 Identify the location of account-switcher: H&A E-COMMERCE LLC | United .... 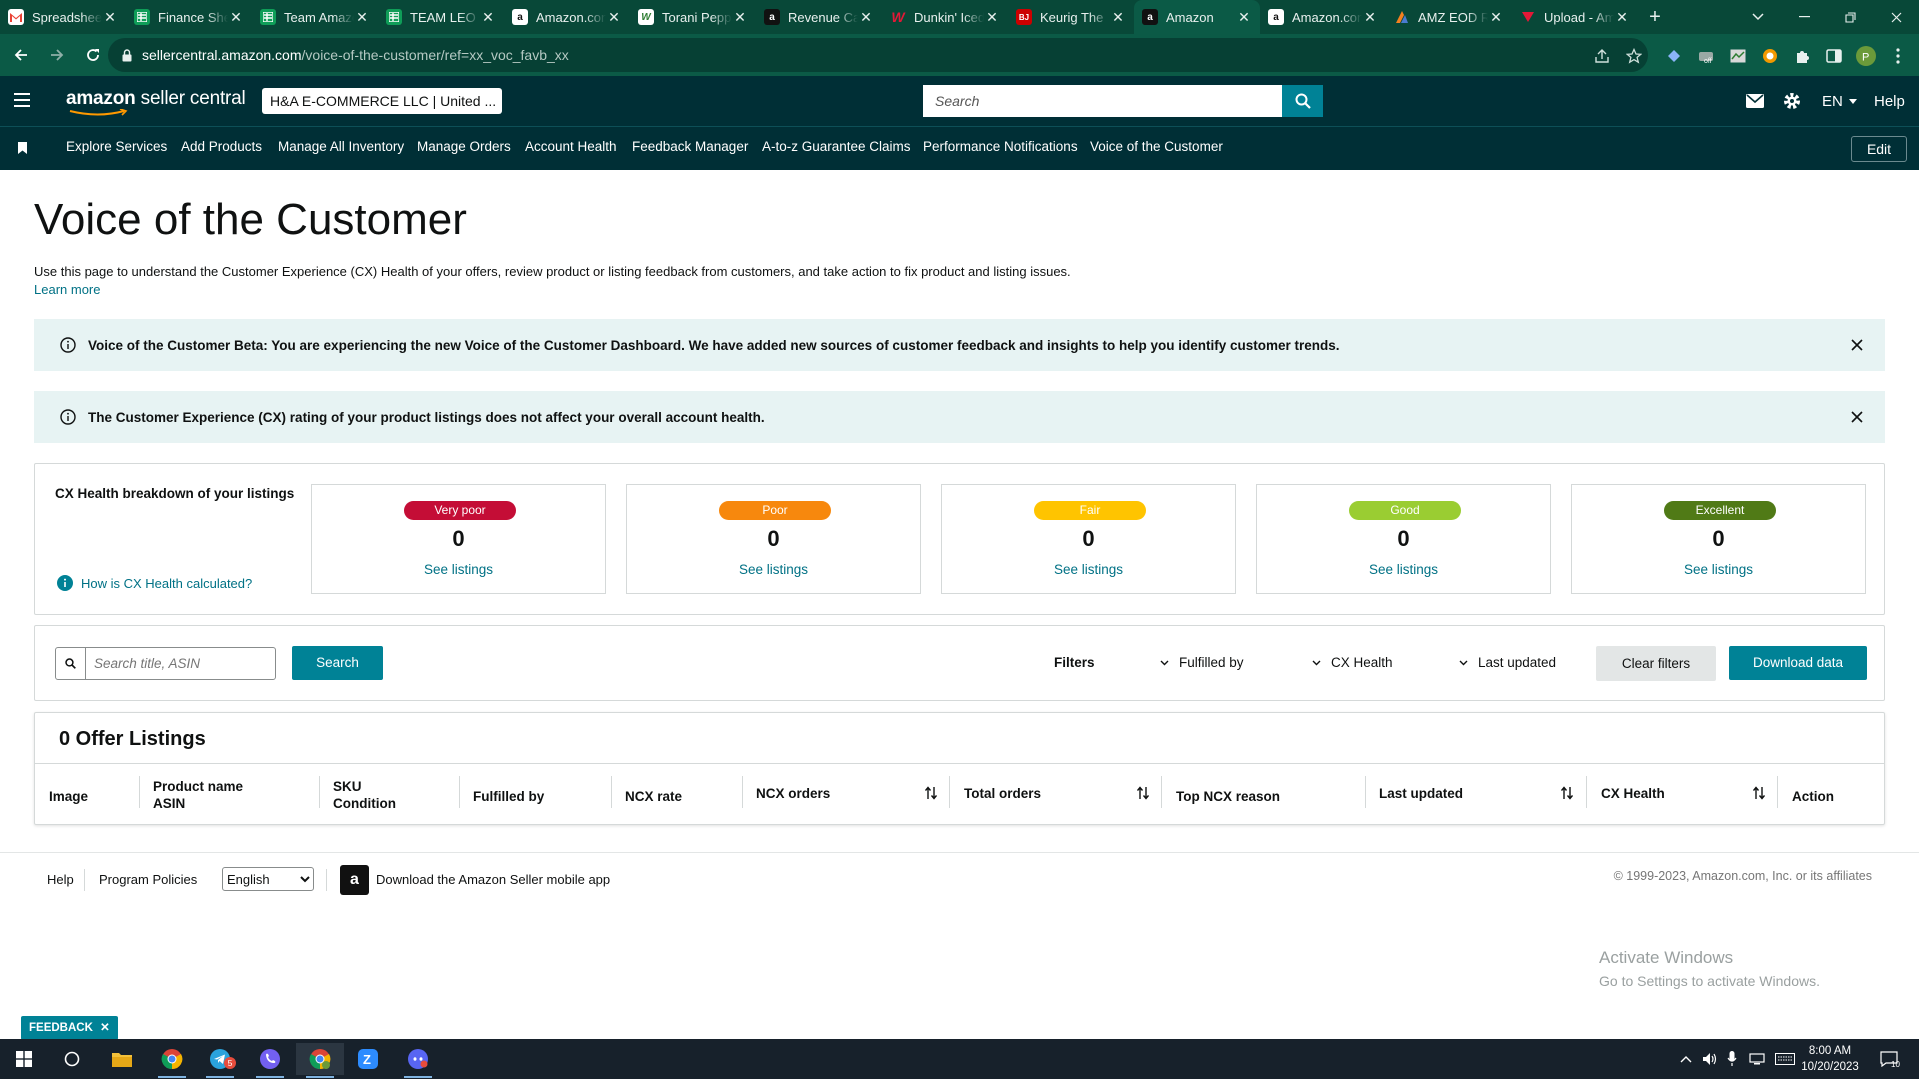
(382, 101).